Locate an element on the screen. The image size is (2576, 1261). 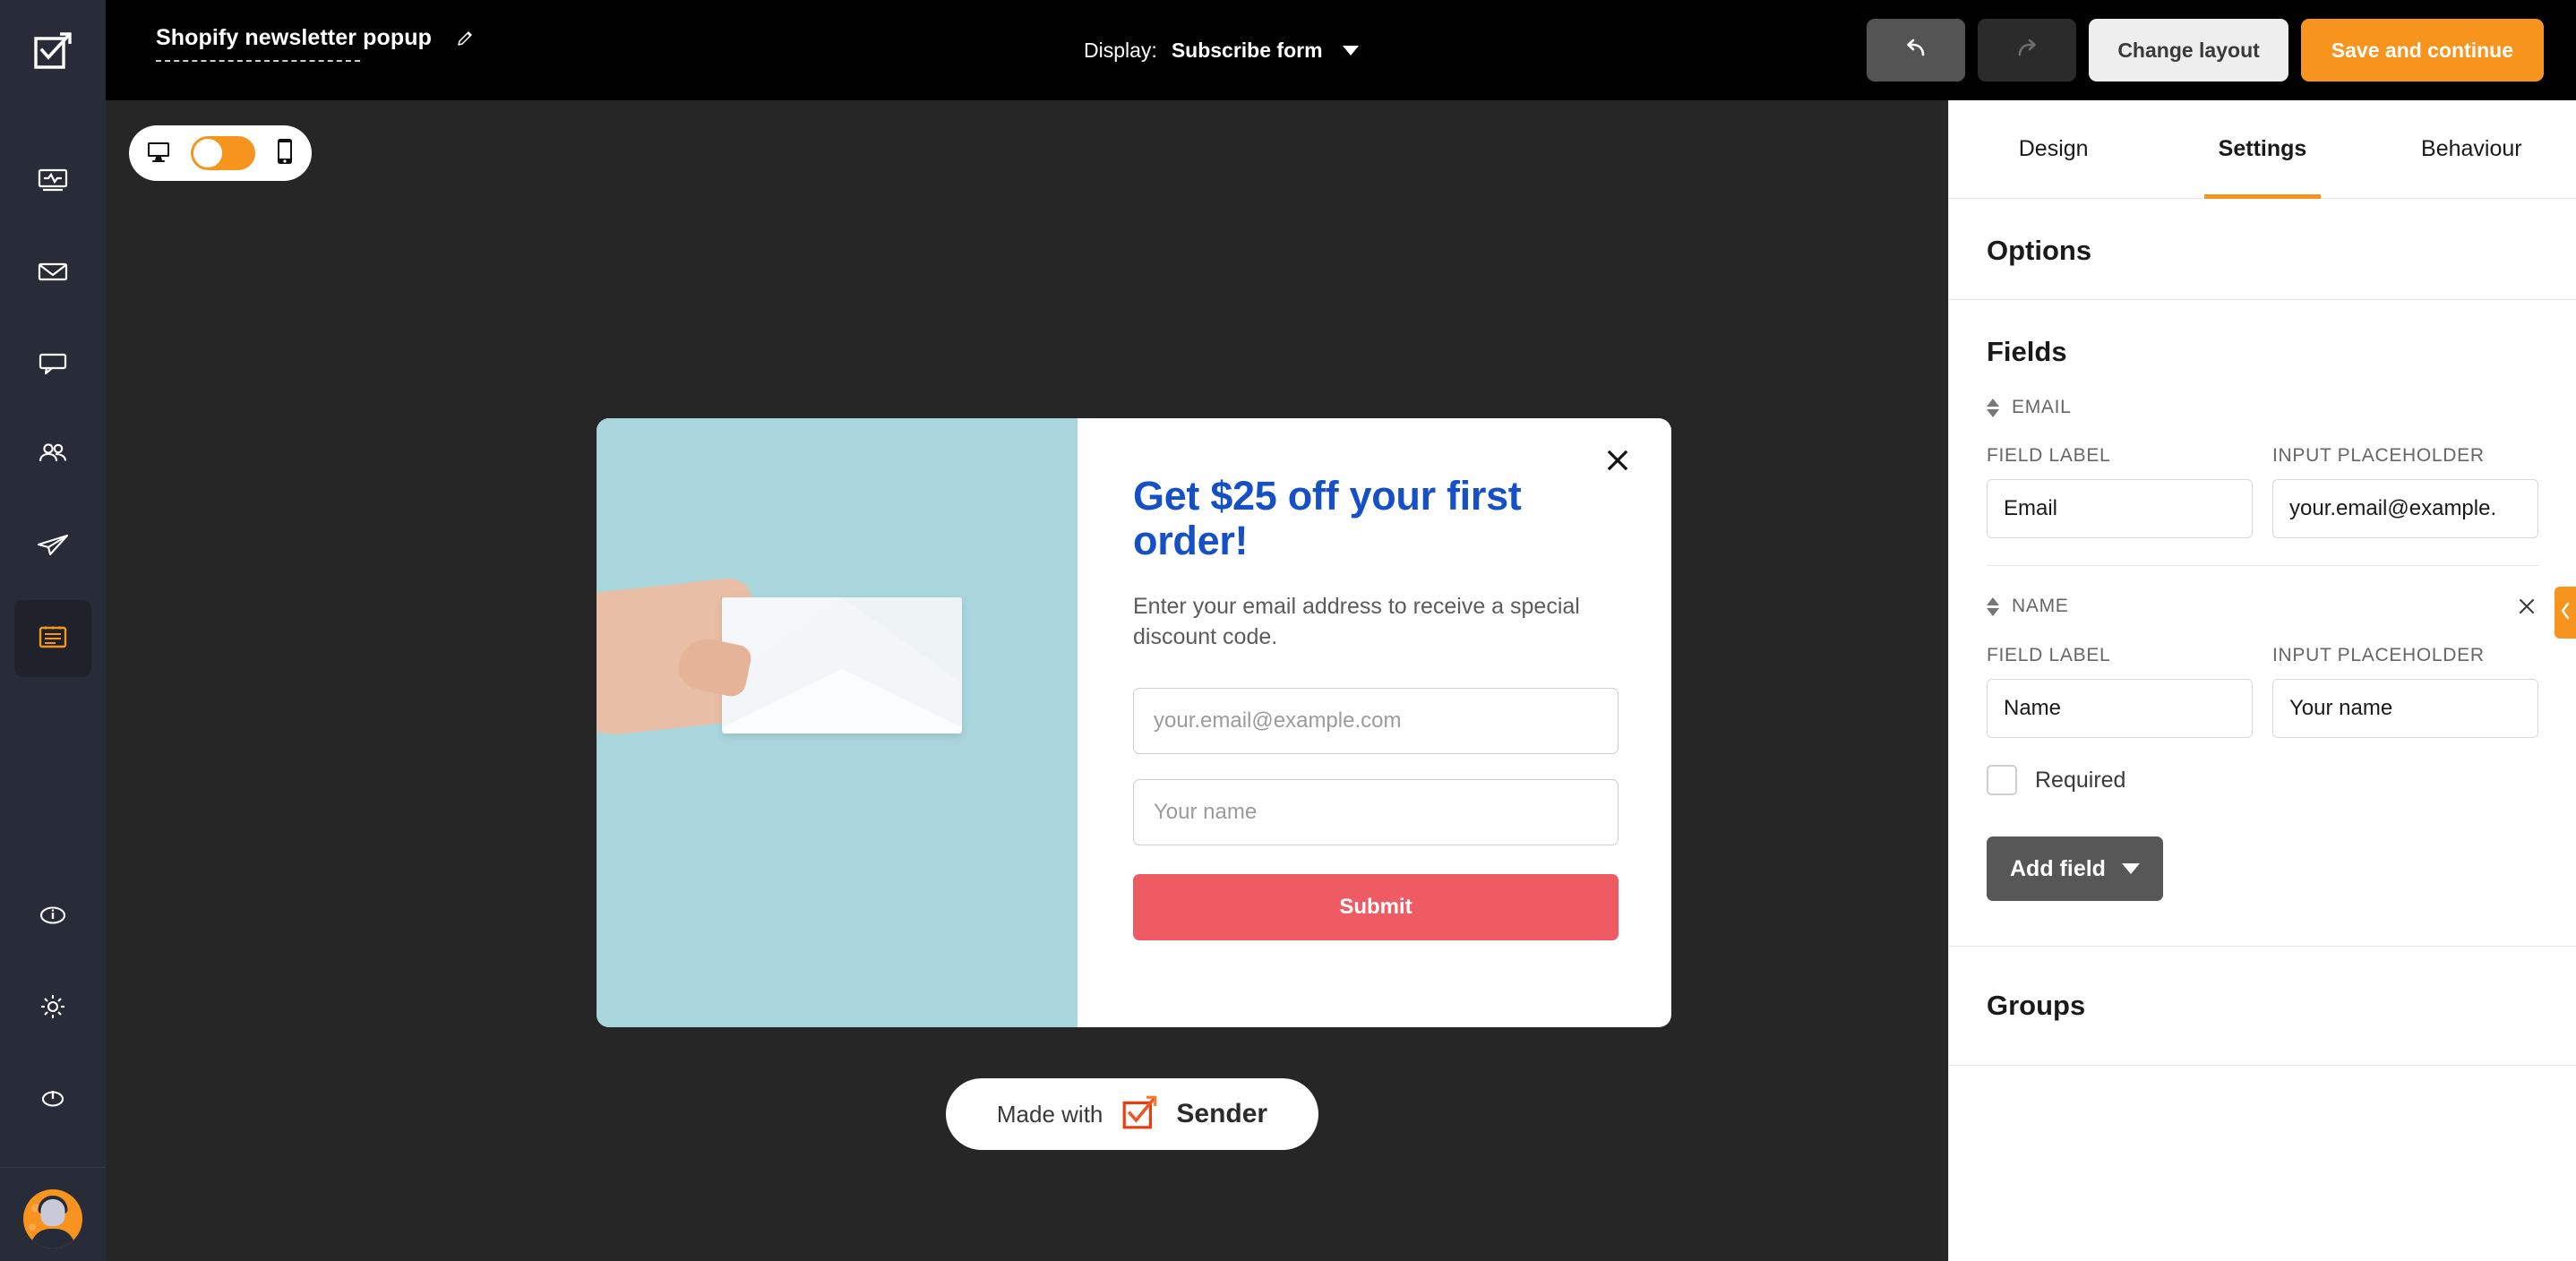
popup-name-input is located at coordinates (1376, 812).